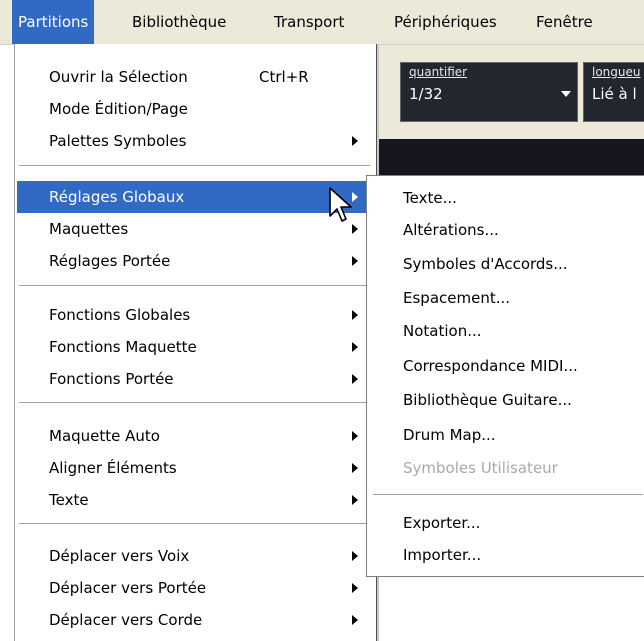  What do you see at coordinates (113, 468) in the screenshot?
I see `menu-item-label: Aligner Éléments` at bounding box center [113, 468].